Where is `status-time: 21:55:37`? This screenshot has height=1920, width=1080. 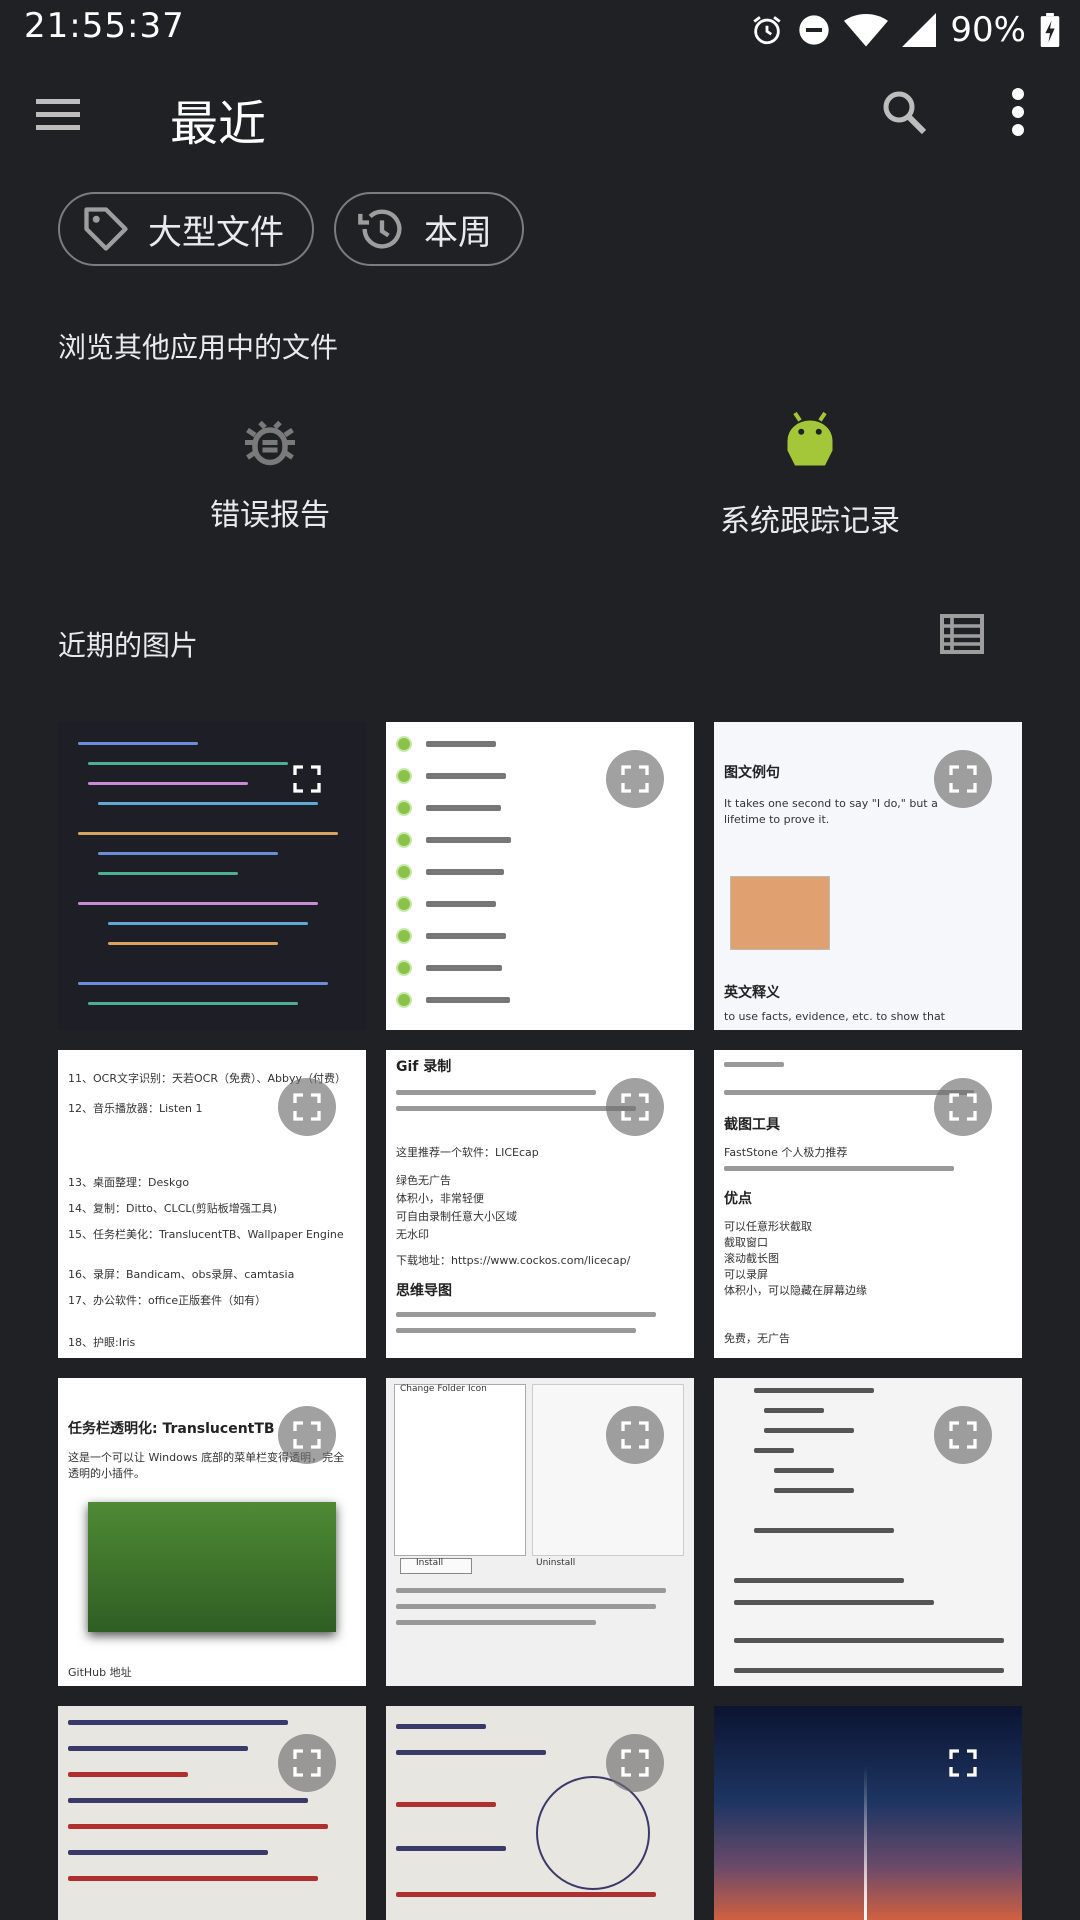
status-time: 21:55:37 is located at coordinates (104, 26).